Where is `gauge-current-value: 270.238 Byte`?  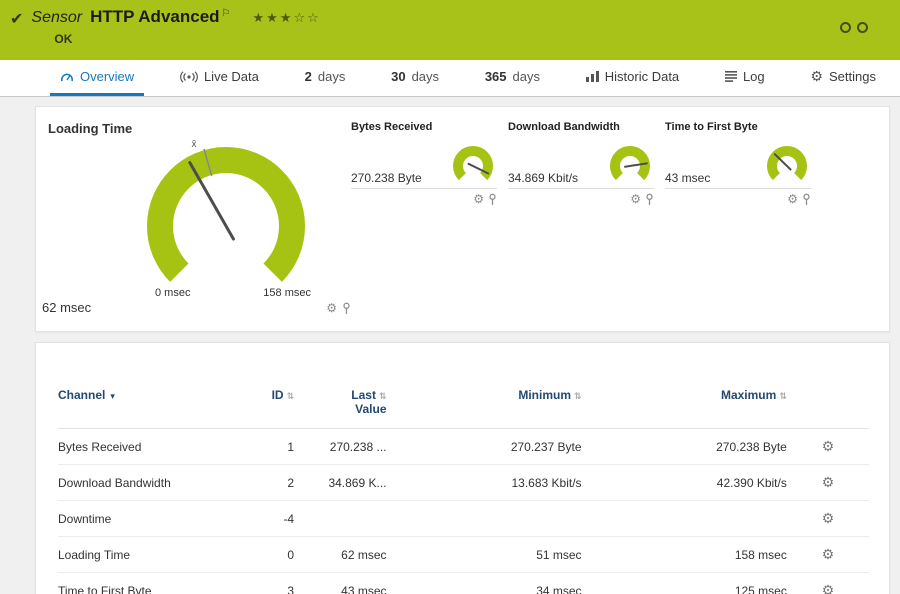 gauge-current-value: 270.238 Byte is located at coordinates (386, 178).